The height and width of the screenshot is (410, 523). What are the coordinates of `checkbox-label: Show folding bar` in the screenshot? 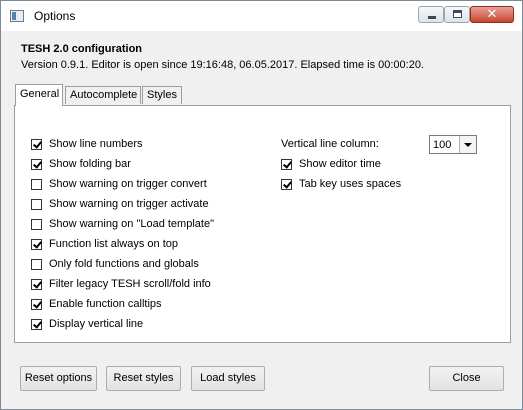 It's located at (90, 164).